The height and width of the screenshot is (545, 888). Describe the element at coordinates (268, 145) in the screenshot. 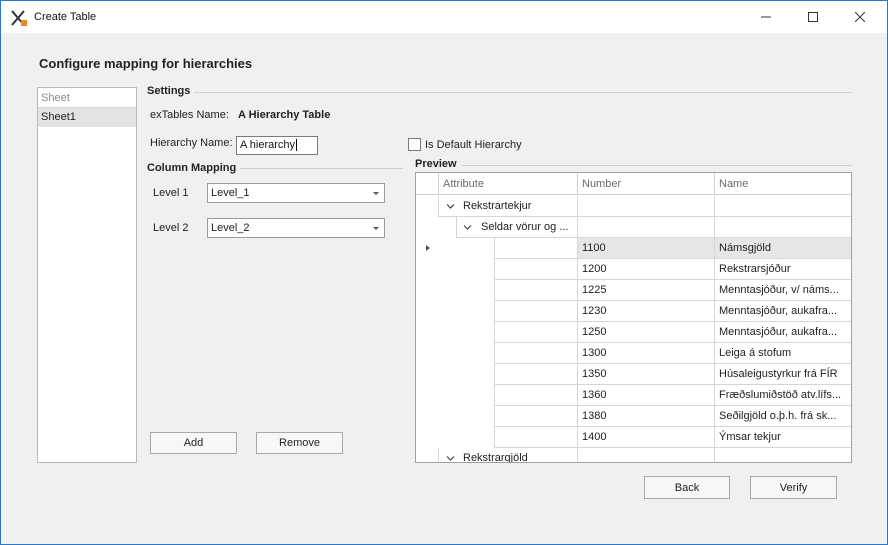

I see `hierarchy-name-value: A hierarchy` at that location.